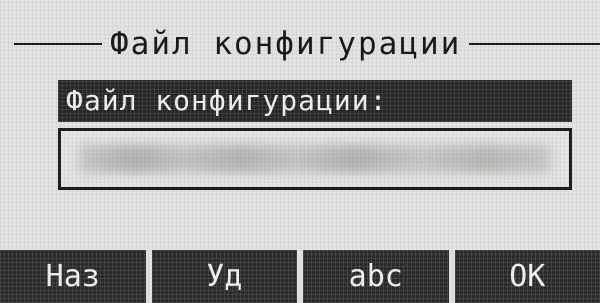 The image size is (600, 303). I want to click on blurred-field-value, so click(315, 159).